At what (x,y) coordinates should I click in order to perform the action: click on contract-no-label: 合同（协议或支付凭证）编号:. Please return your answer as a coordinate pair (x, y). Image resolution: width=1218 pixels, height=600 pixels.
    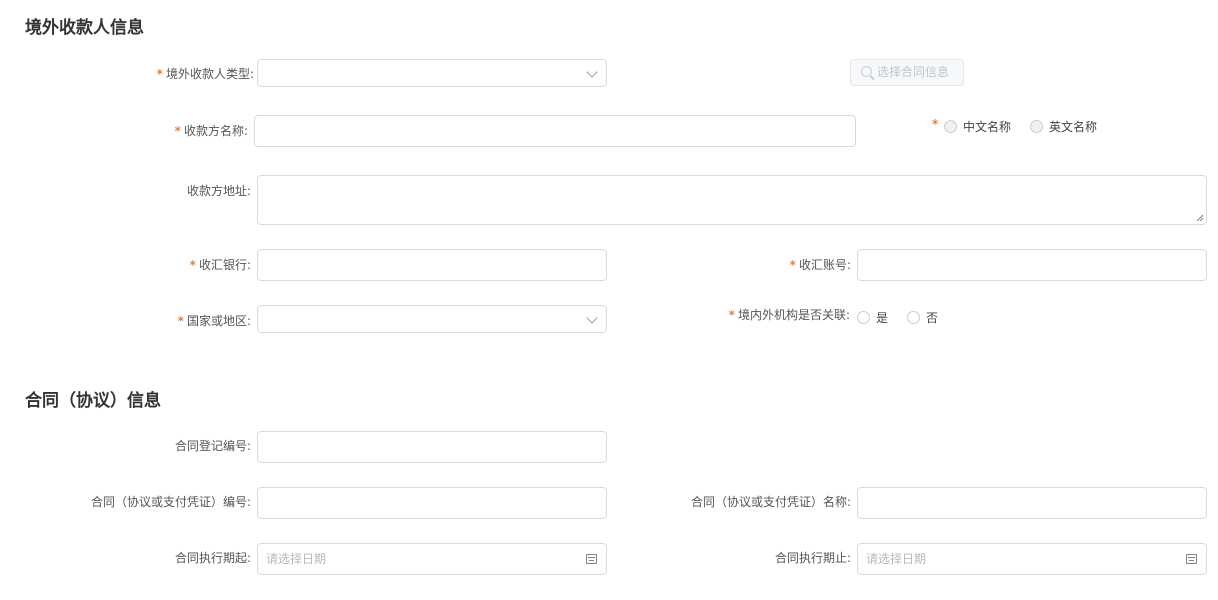
    Looking at the image, I should click on (170, 502).